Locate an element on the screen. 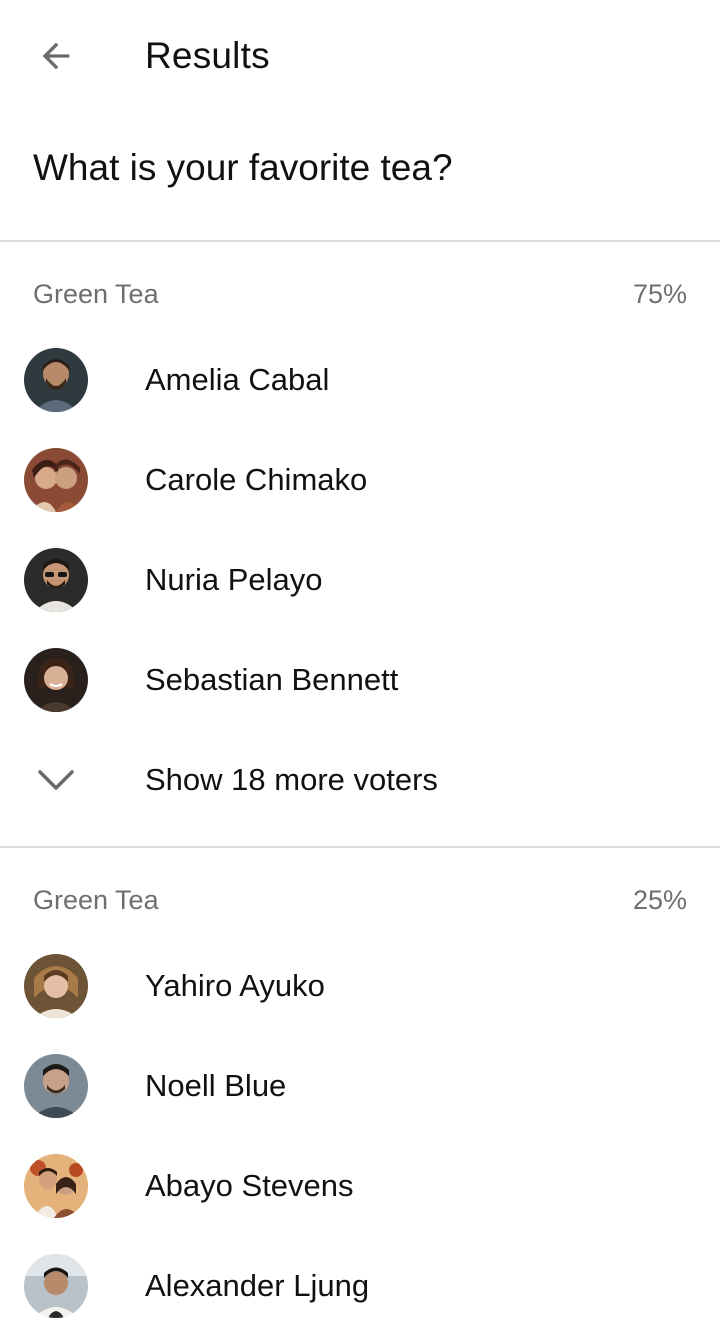 This screenshot has width=720, height=1340. voter-name: Yahiro Ayuko is located at coordinates (235, 985).